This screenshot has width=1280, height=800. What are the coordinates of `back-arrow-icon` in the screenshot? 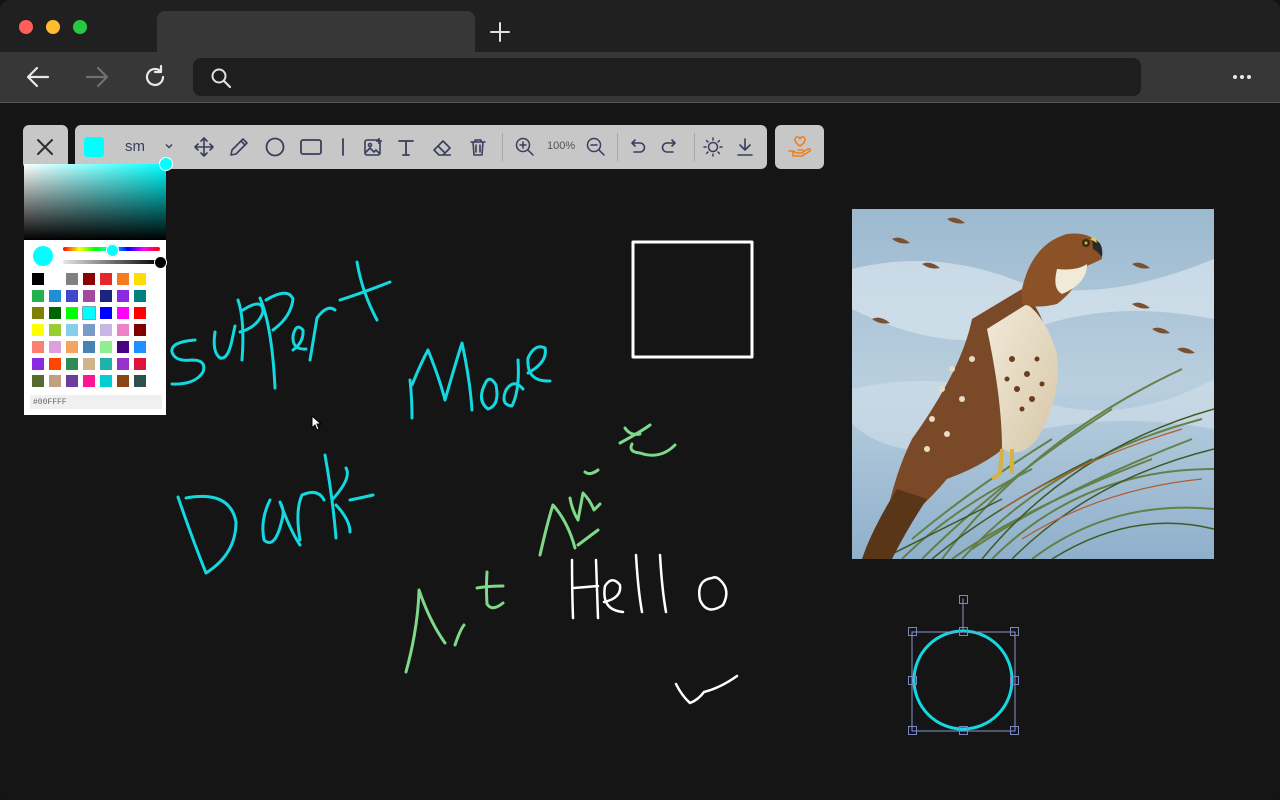 It's located at (38, 77).